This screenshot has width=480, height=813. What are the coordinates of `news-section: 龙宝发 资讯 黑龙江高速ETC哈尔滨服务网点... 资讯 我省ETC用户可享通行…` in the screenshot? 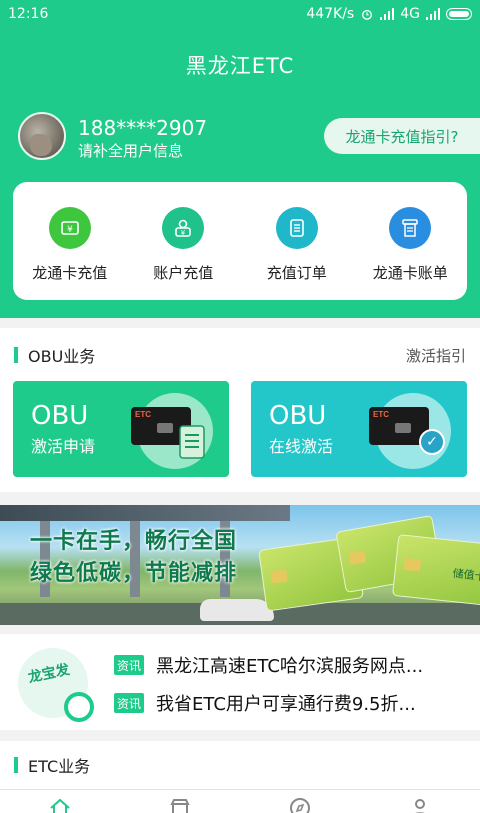 It's located at (240, 682).